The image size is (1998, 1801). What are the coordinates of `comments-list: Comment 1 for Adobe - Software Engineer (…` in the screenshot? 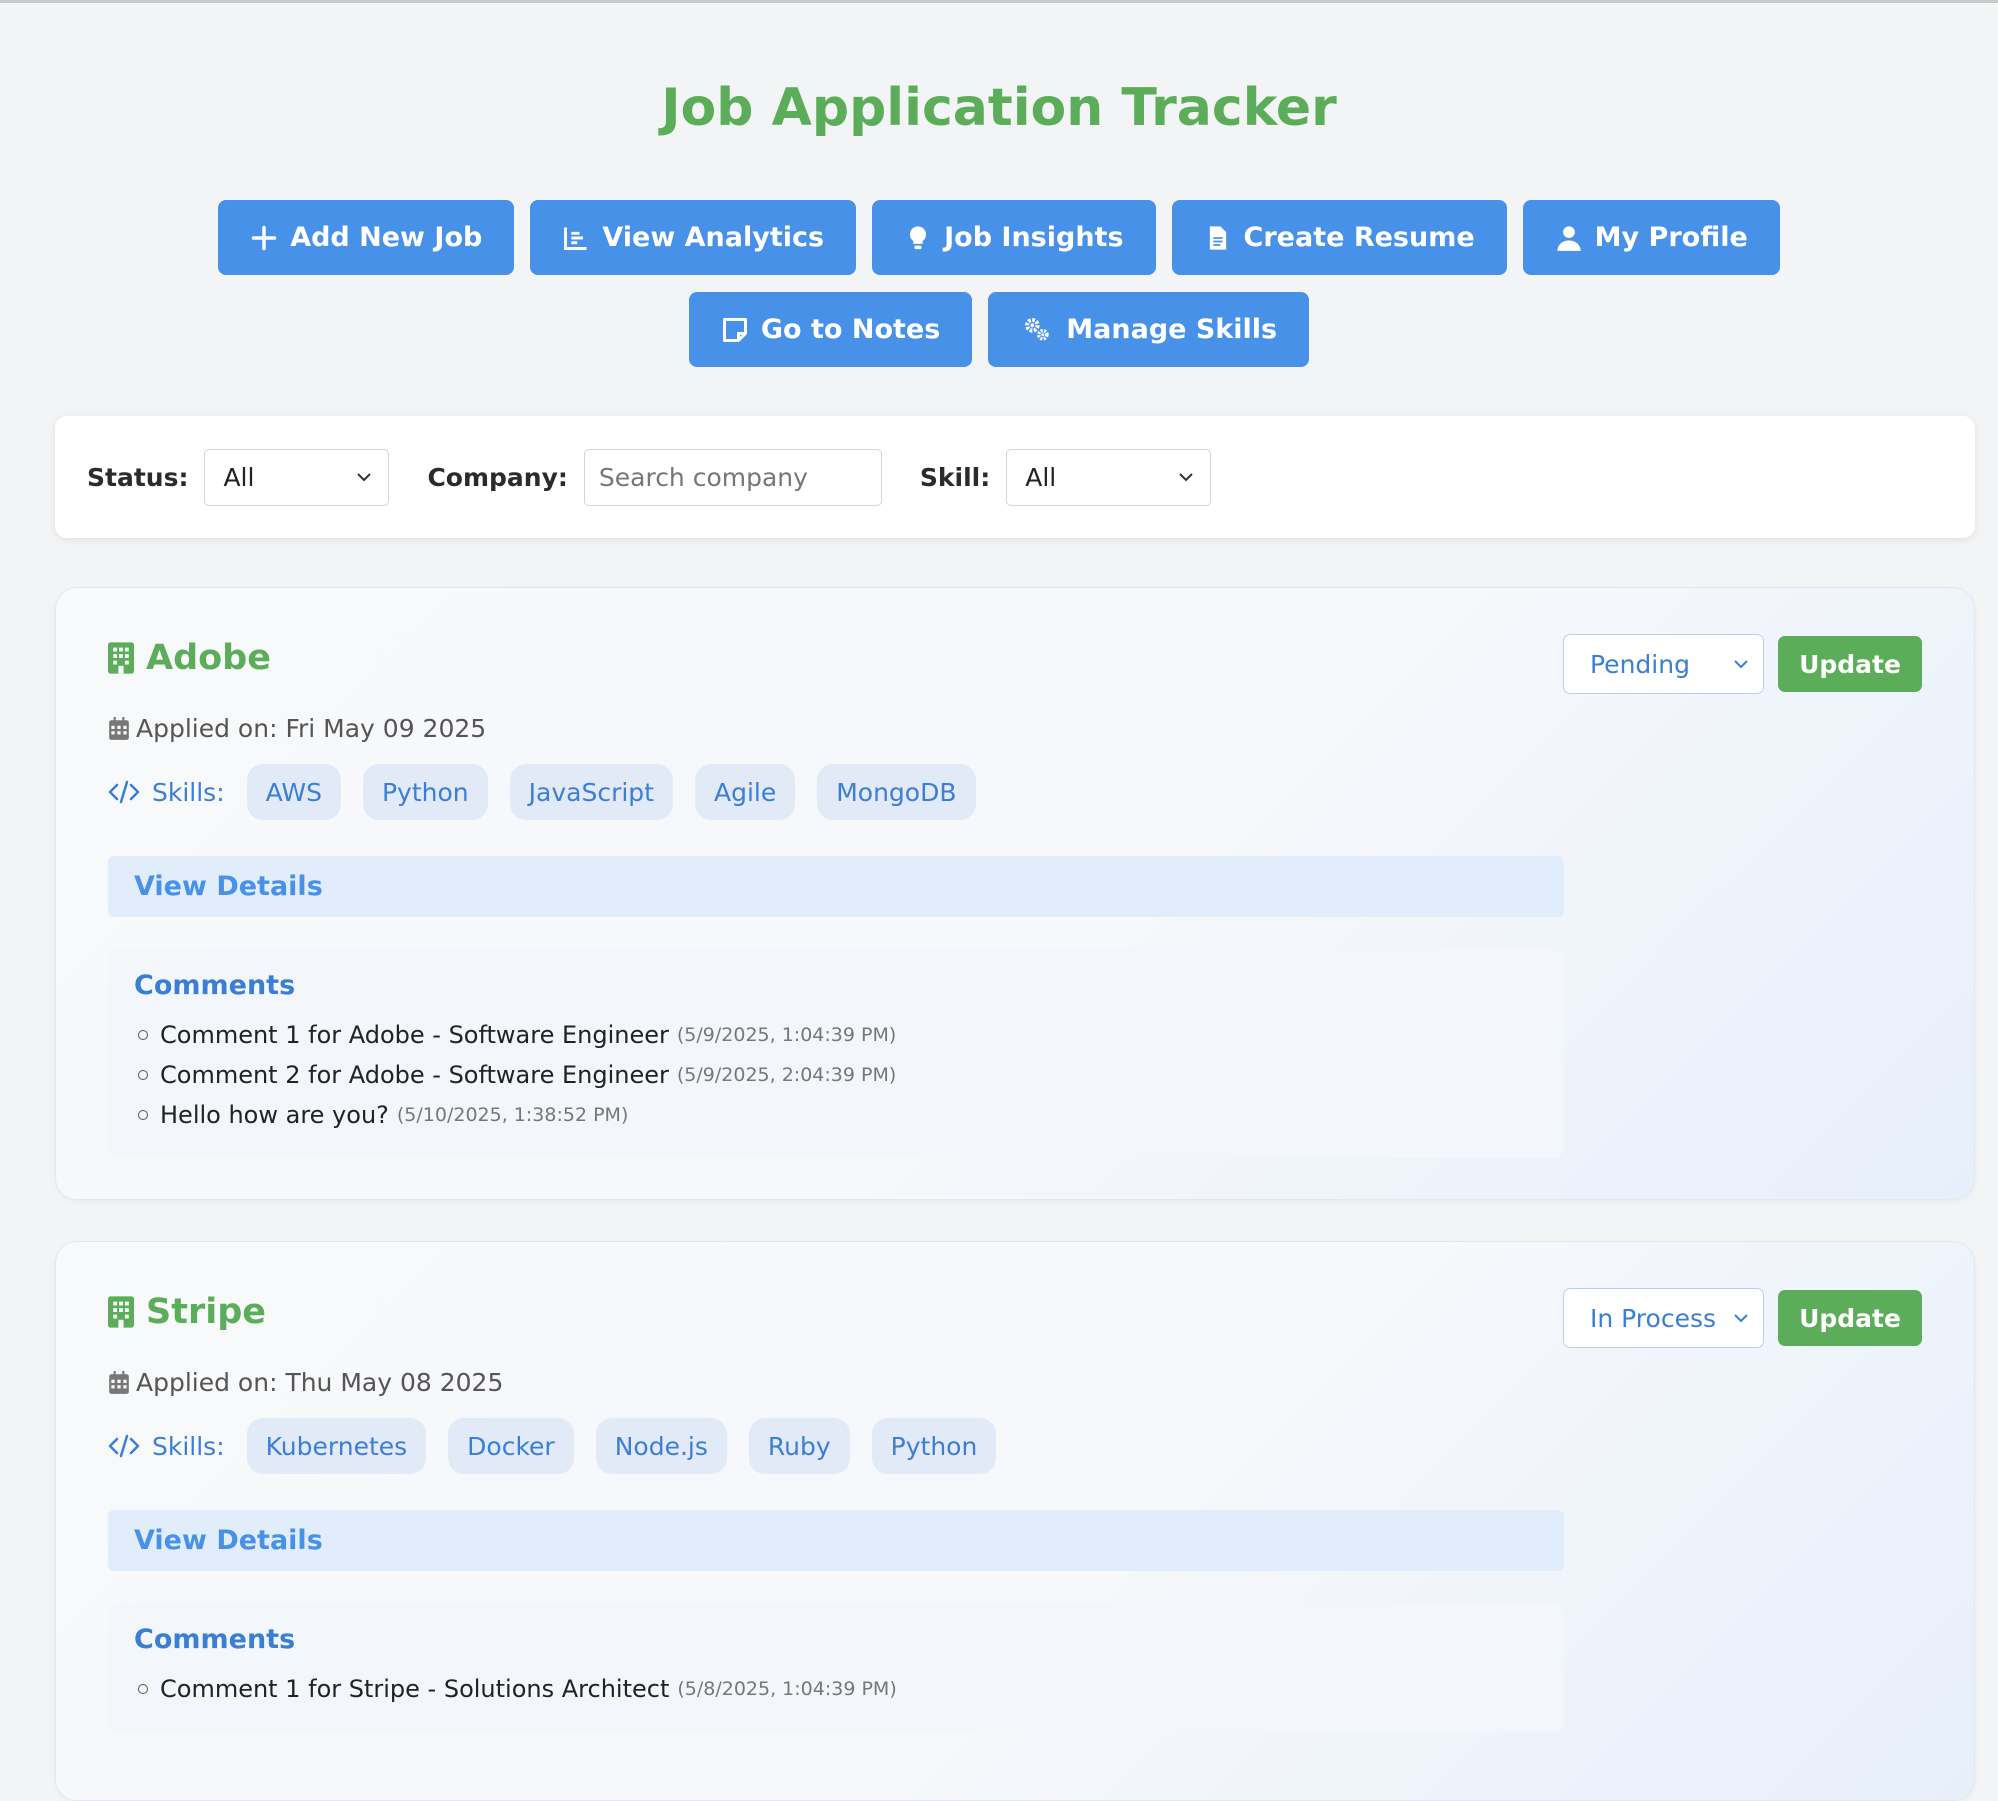 It's located at (836, 1075).